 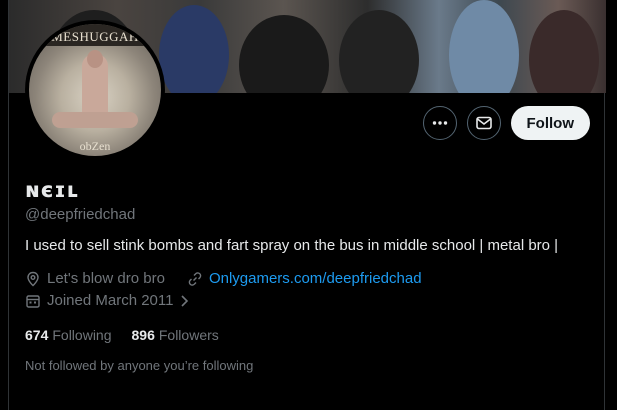 I want to click on followers-link: 896 Followers, so click(x=175, y=335).